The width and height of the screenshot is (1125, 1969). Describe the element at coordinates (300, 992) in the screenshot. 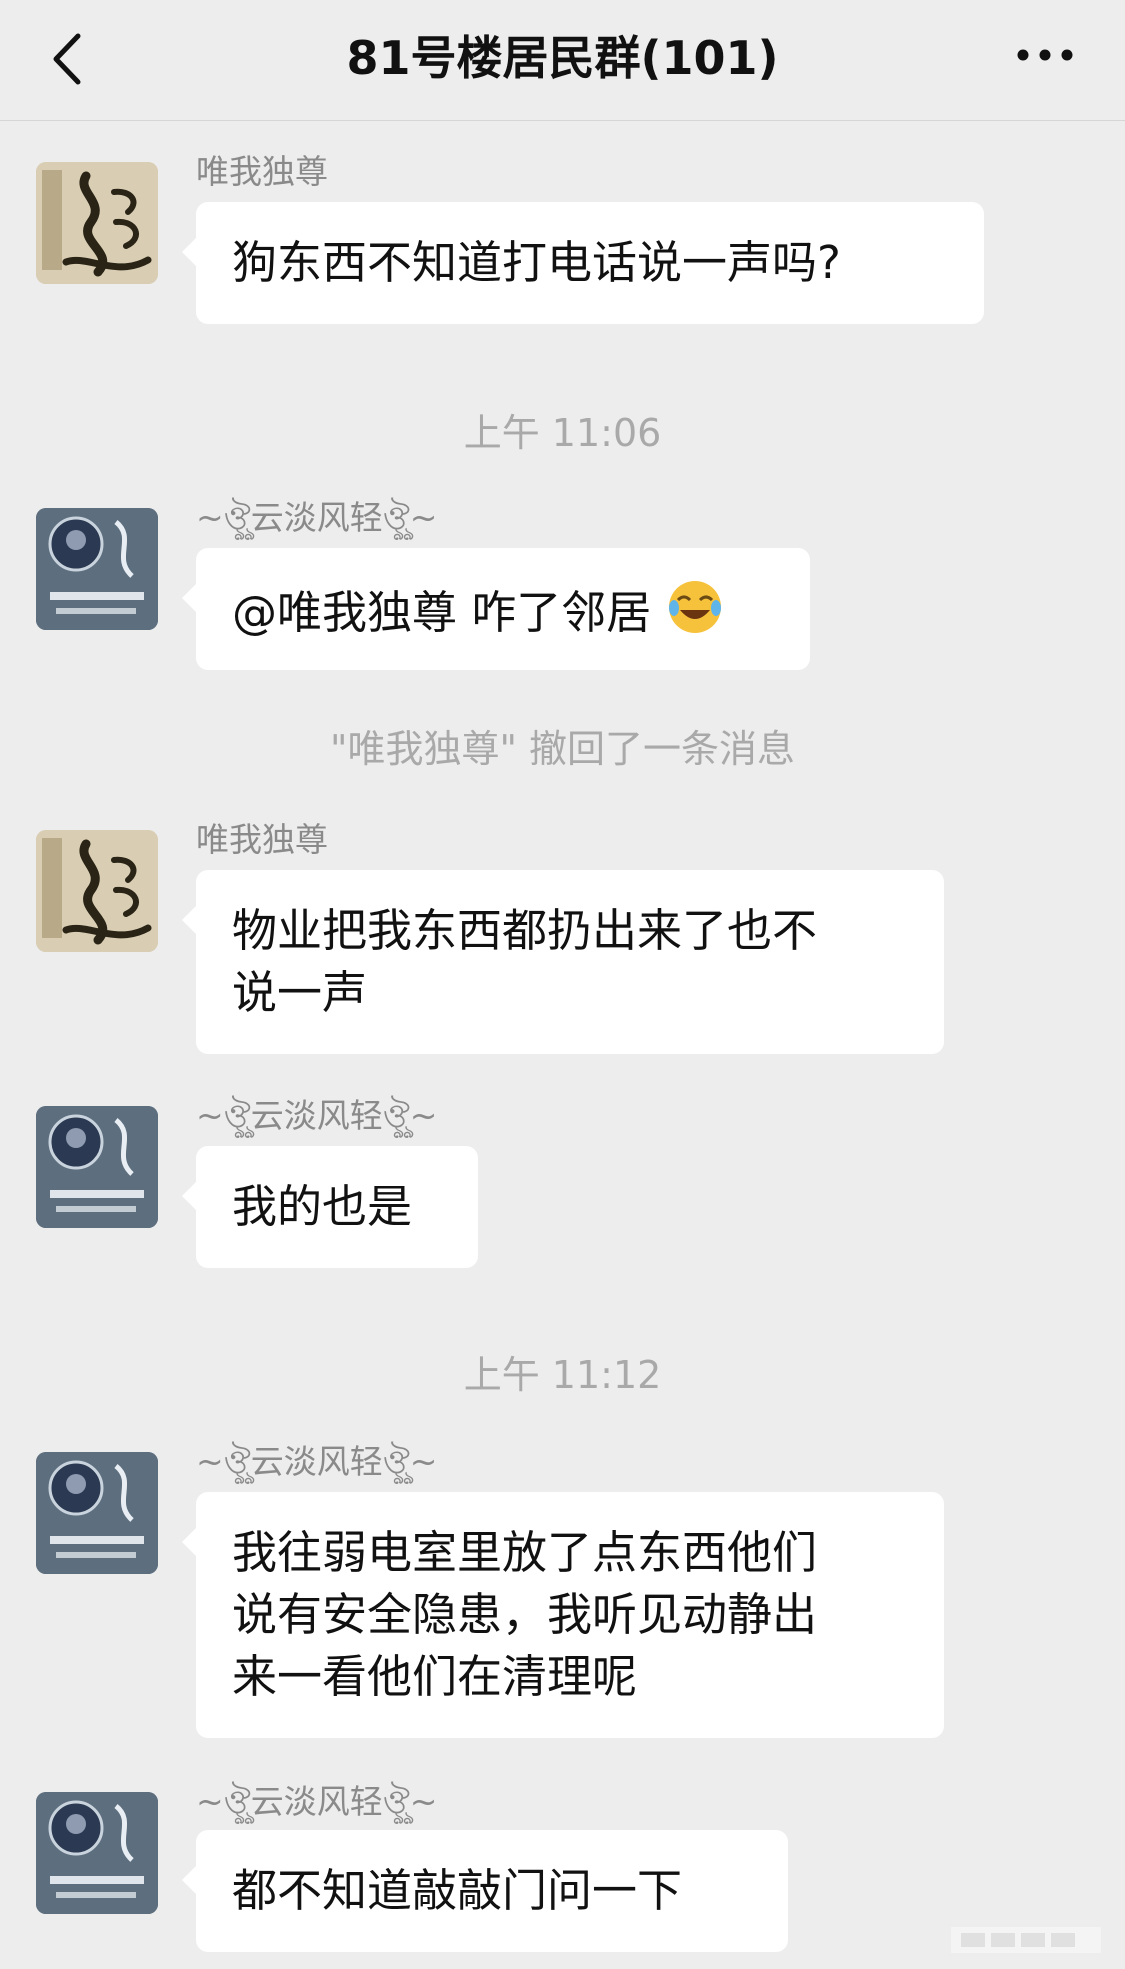

I see `message-line: 说一声` at that location.